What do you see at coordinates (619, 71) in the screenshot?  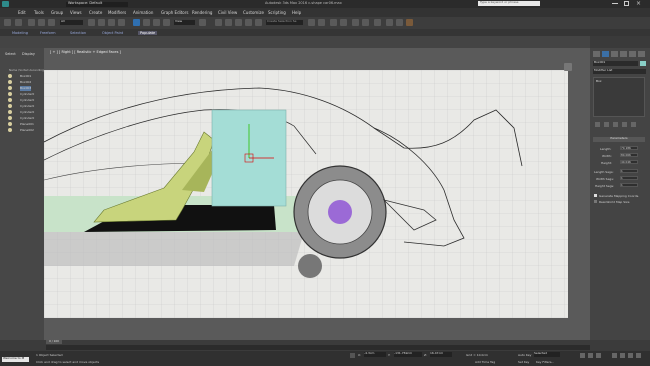 I see `modifier-list-dropdown: Modifier List` at bounding box center [619, 71].